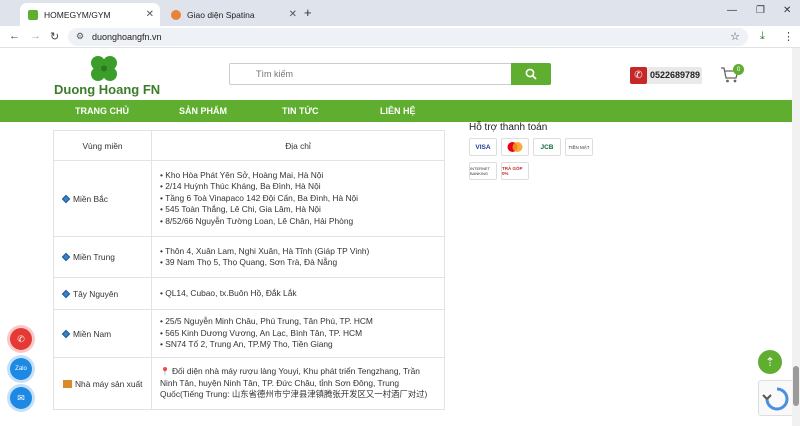  I want to click on recaptcha-icon, so click(775, 399).